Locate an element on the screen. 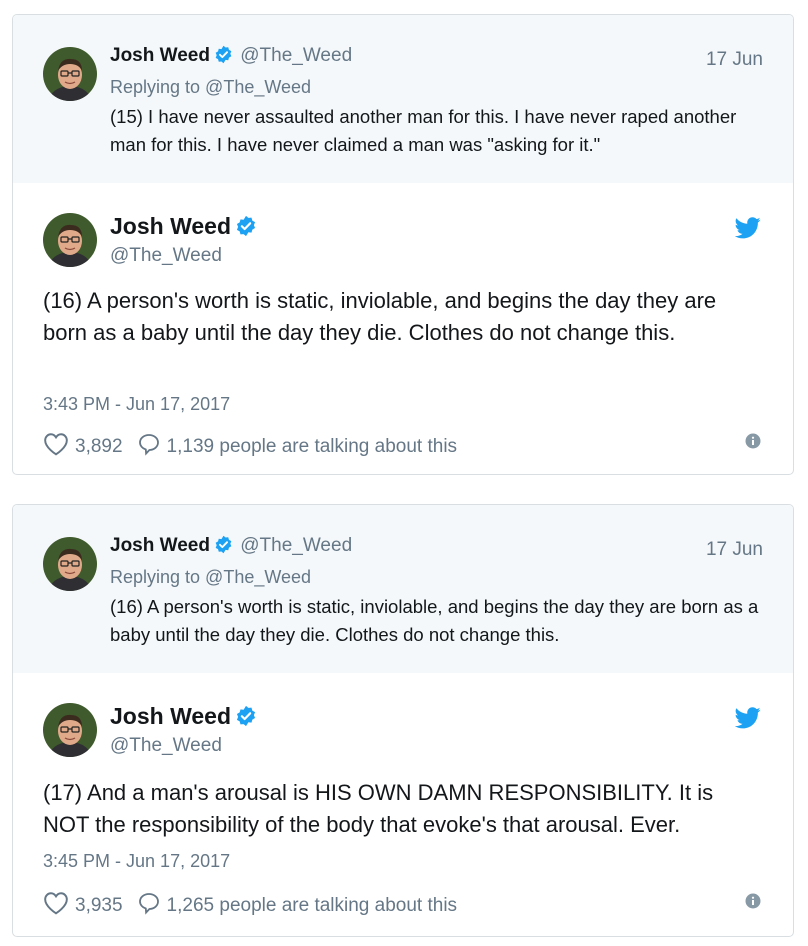  like-count: 3,892 is located at coordinates (99, 447).